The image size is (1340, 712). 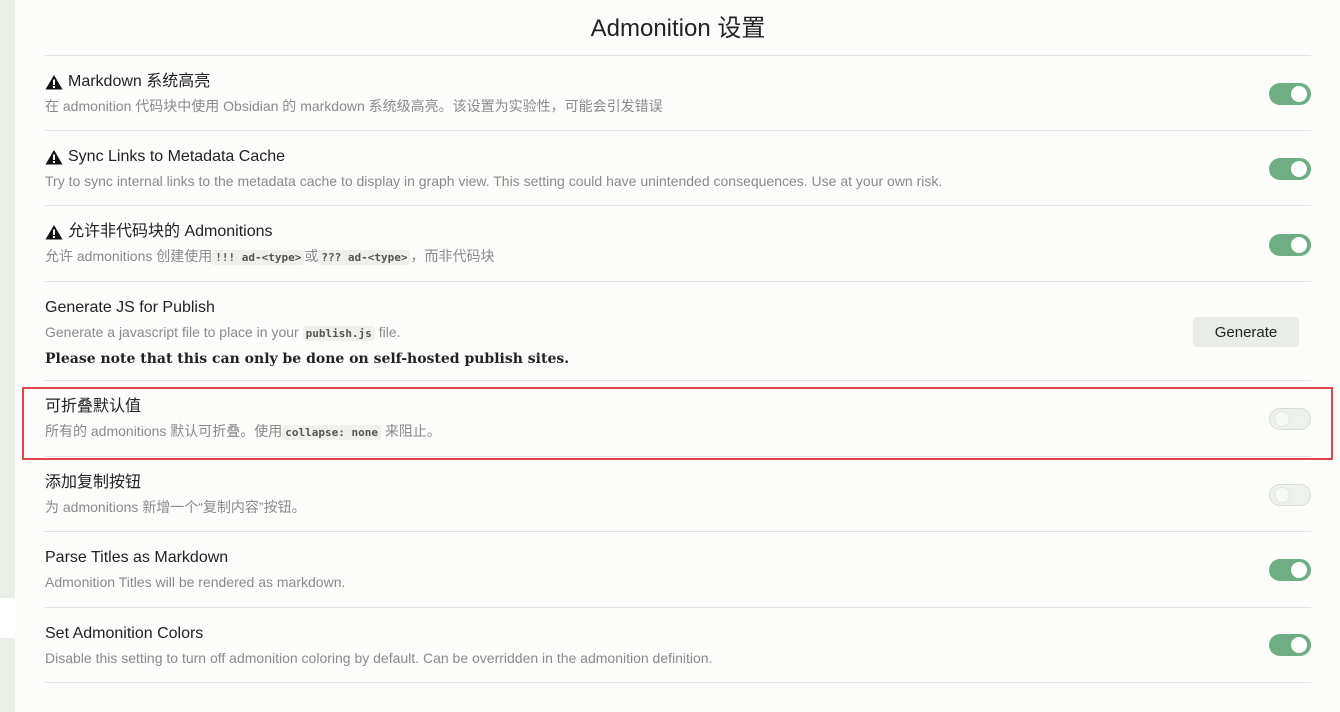 What do you see at coordinates (678, 28) in the screenshot?
I see `page-title: Admonition 设置` at bounding box center [678, 28].